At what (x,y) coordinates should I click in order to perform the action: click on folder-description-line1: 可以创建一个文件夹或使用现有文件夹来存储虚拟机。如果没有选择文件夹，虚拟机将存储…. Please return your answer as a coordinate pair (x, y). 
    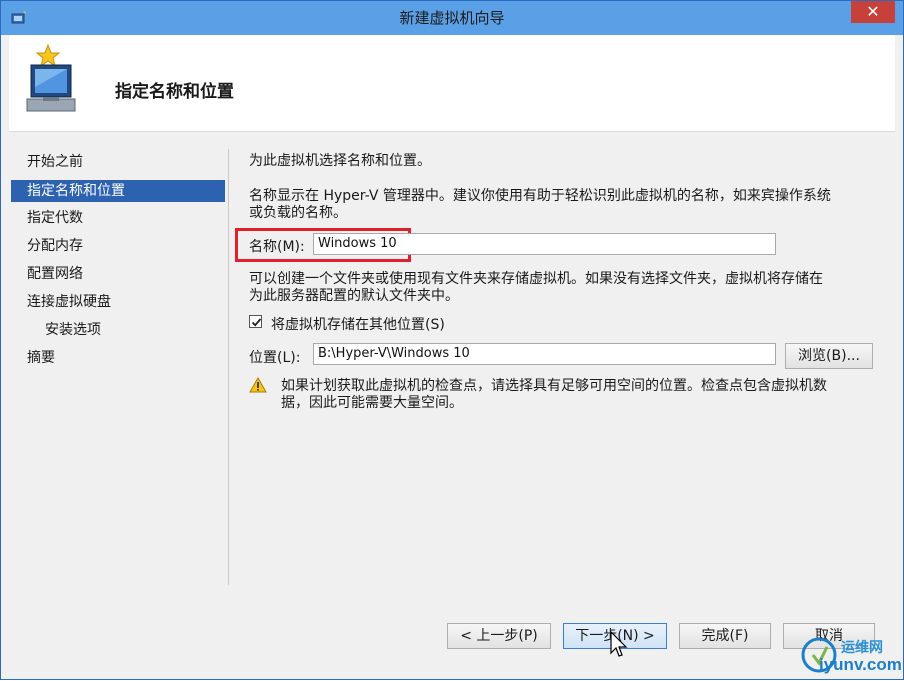
    Looking at the image, I should click on (536, 279).